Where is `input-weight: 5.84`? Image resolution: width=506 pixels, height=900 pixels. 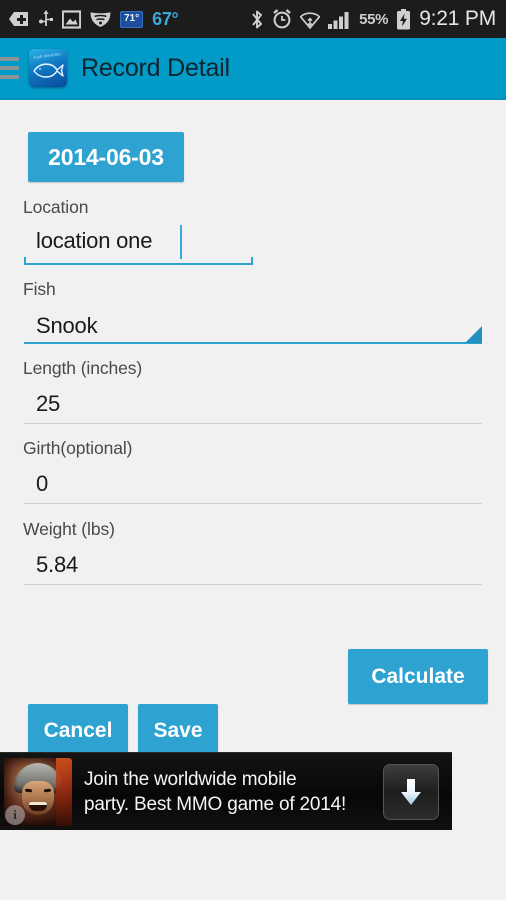
input-weight: 5.84 is located at coordinates (57, 565).